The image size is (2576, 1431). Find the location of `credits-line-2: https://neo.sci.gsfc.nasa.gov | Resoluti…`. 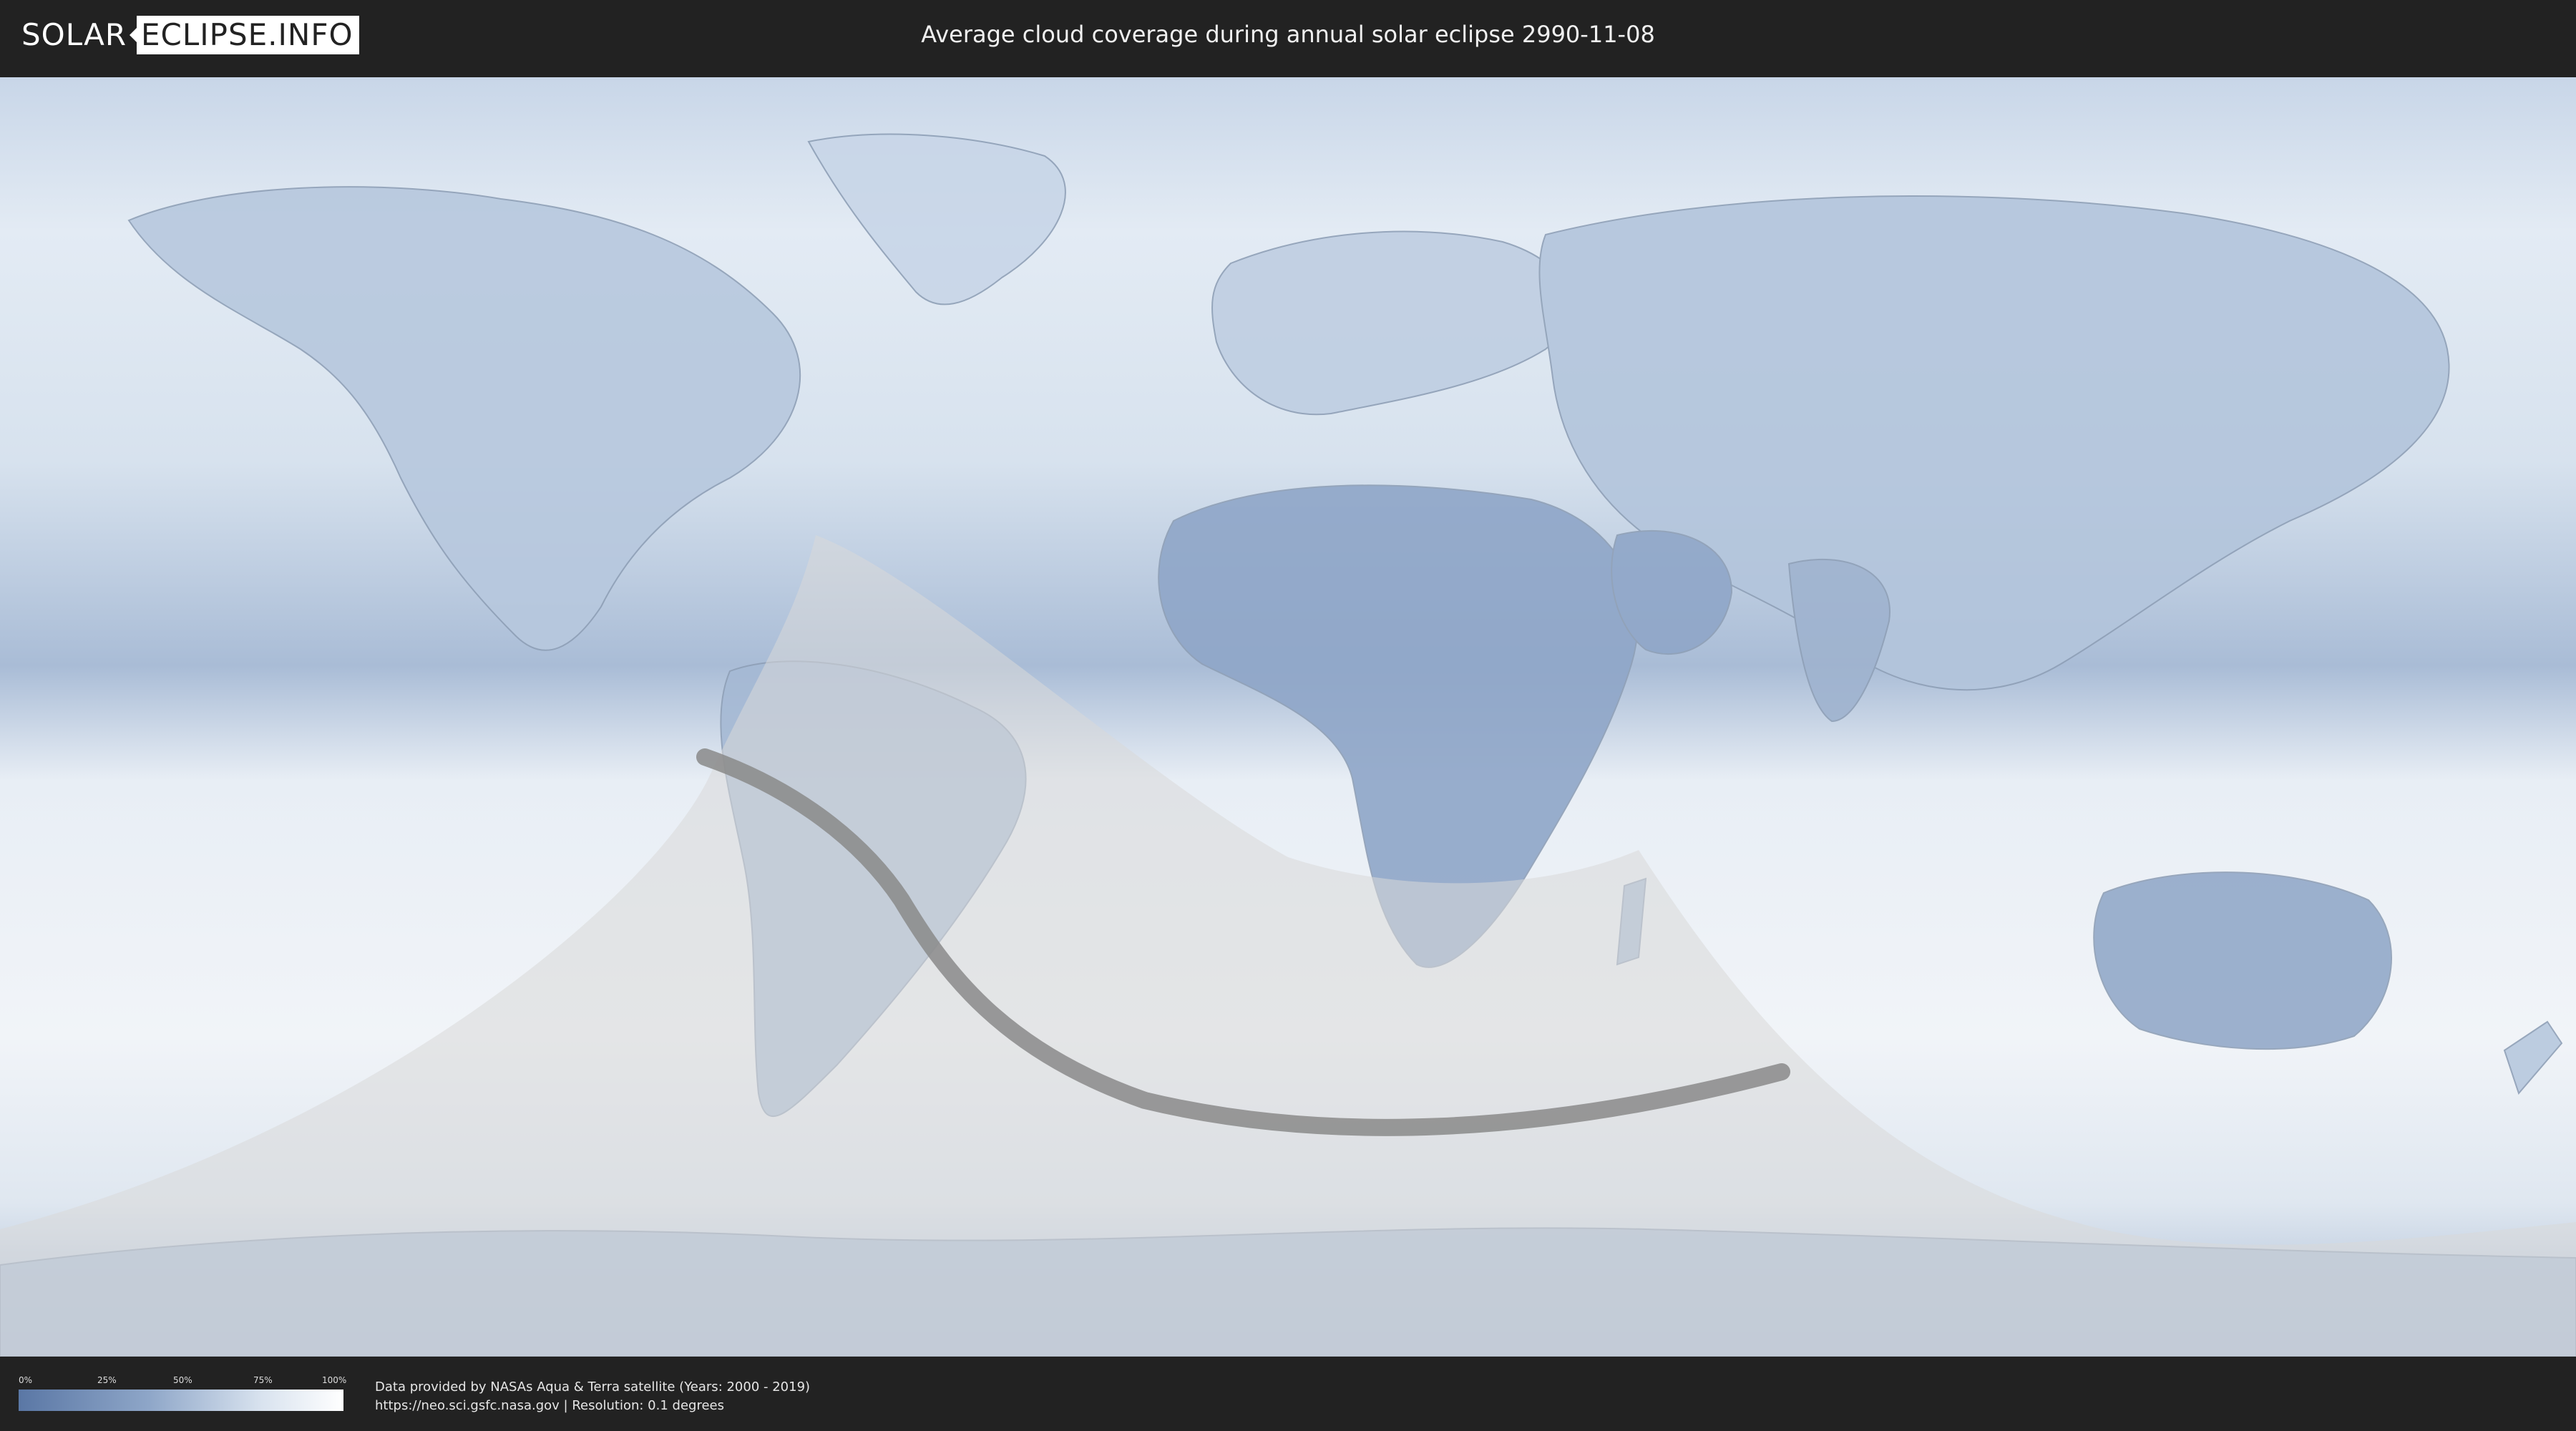

credits-line-2: https://neo.sci.gsfc.nasa.gov | Resoluti… is located at coordinates (549, 1405).